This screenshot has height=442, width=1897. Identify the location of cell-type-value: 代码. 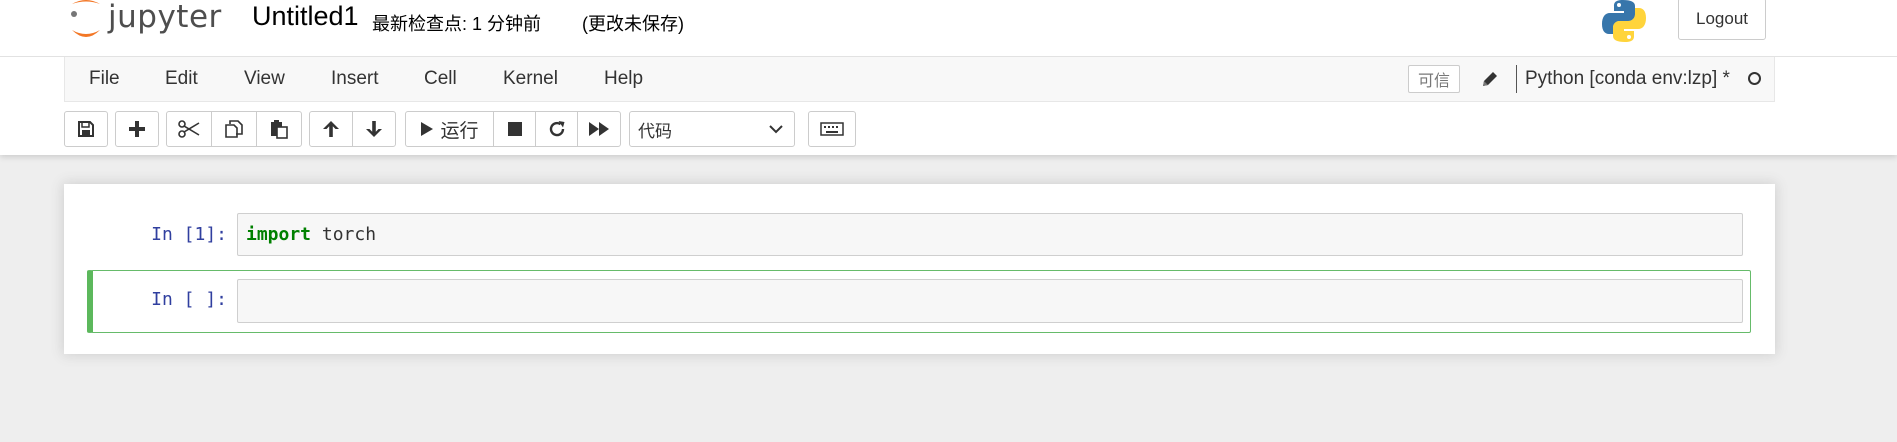
(655, 131).